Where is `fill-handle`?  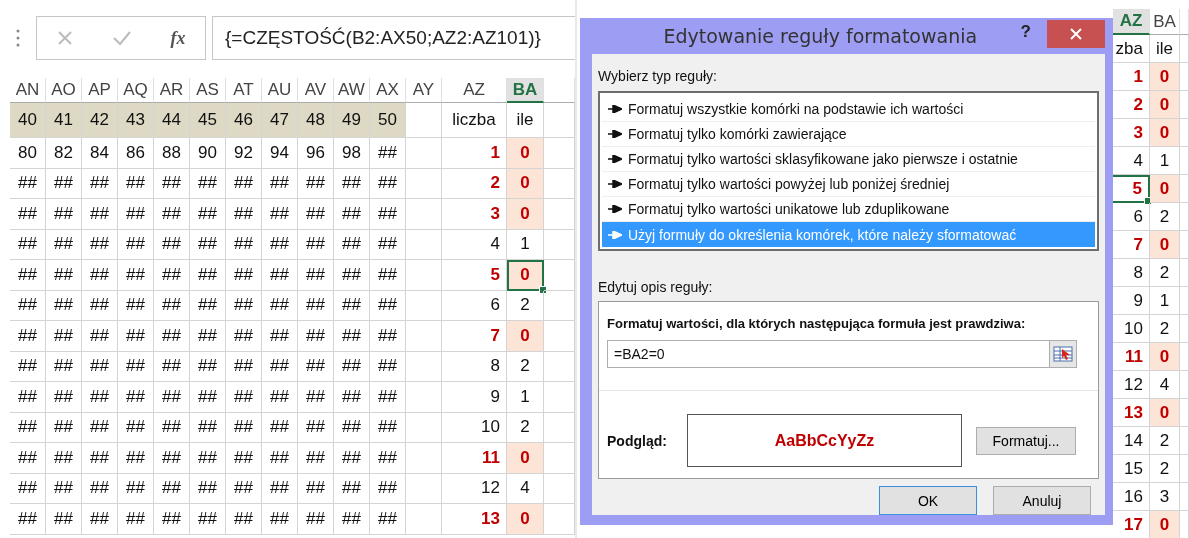
fill-handle is located at coordinates (543, 289).